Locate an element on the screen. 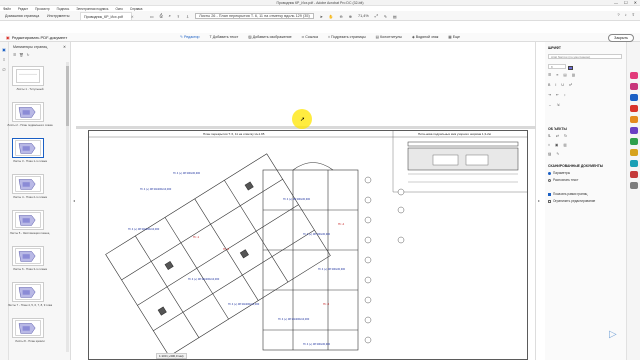  collapse-right-icon: ▸ is located at coordinates (539, 200).